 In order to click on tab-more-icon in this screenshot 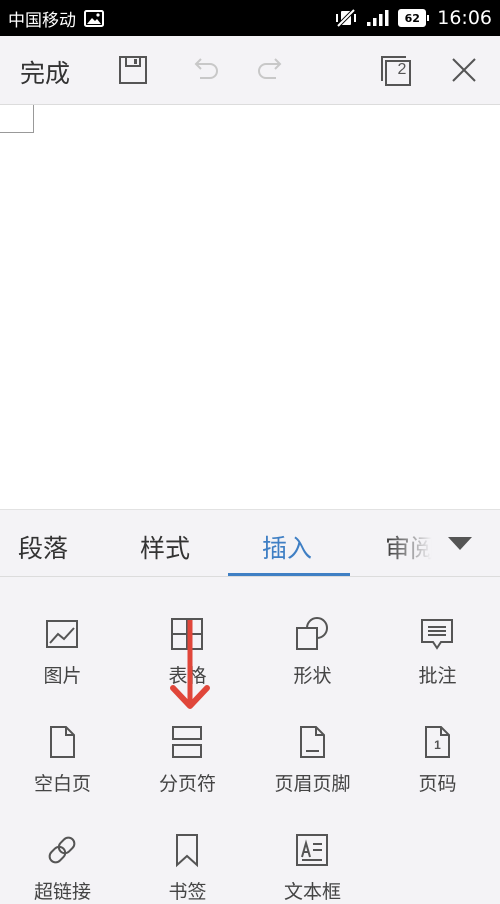, I will do `click(460, 543)`.